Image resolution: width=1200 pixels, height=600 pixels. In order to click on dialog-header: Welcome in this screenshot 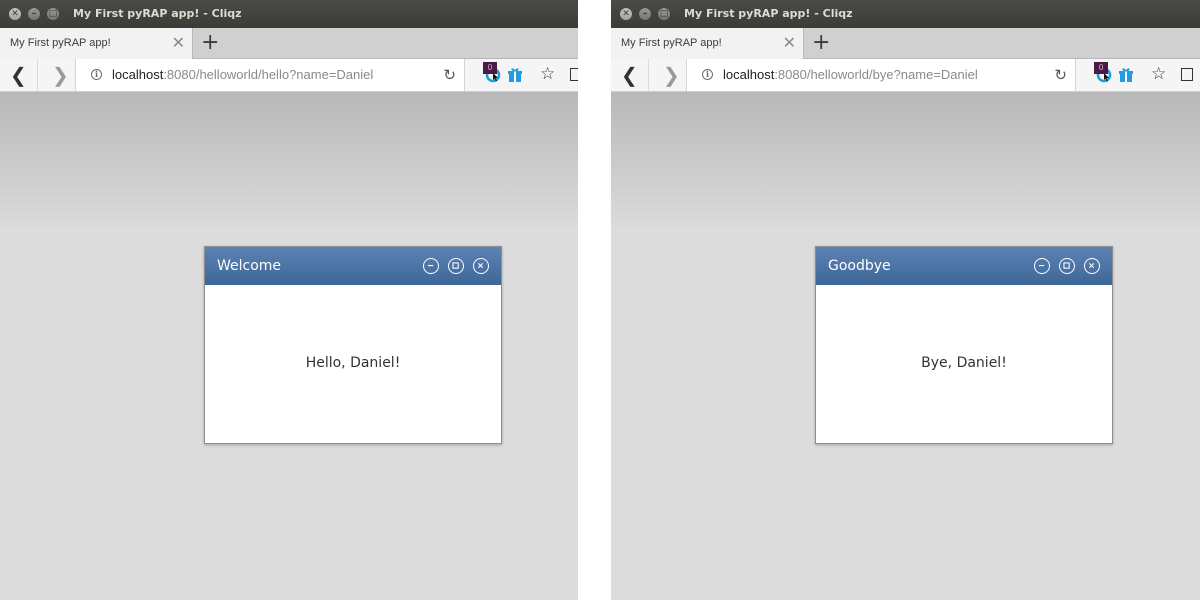, I will do `click(353, 266)`.